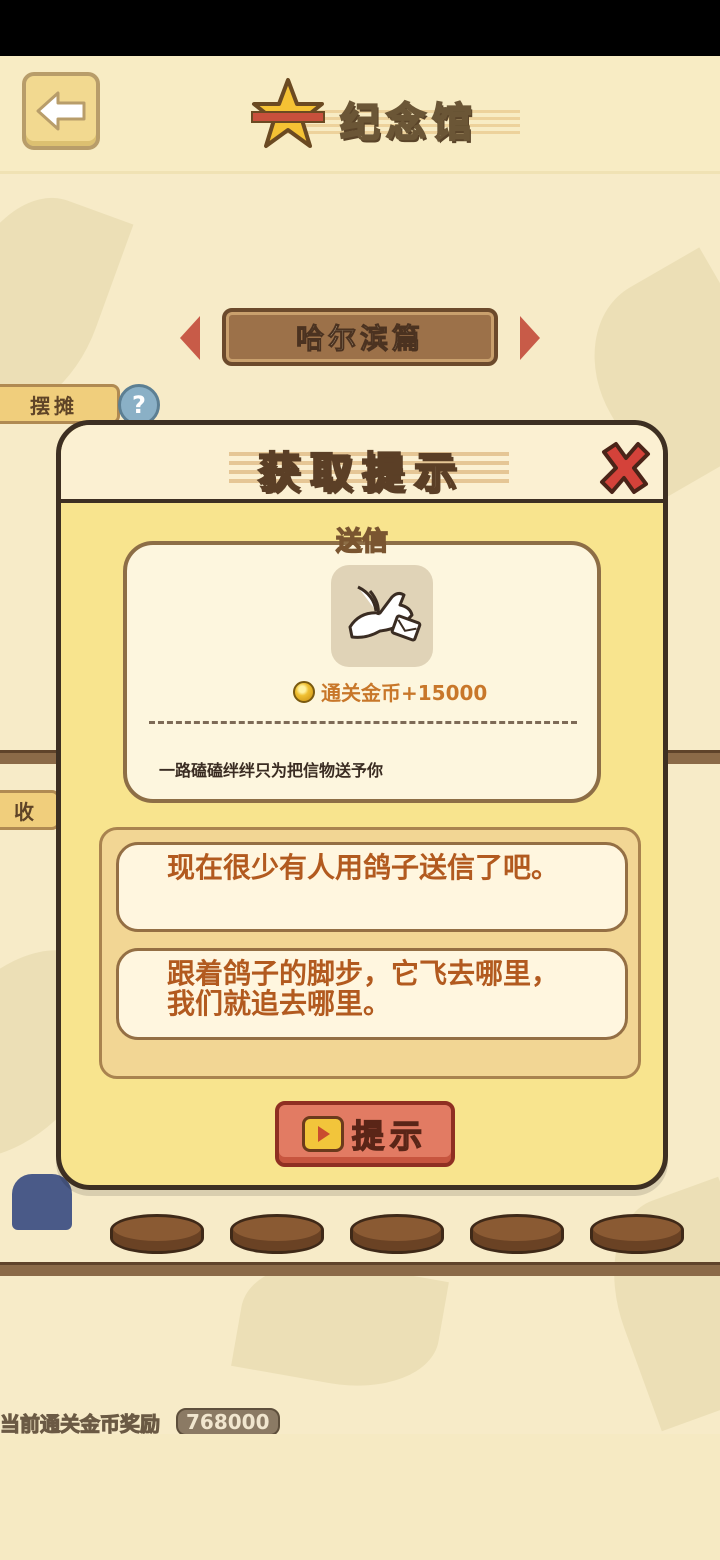 This screenshot has width=720, height=1560. I want to click on dialog-header: 获取提示, so click(362, 464).